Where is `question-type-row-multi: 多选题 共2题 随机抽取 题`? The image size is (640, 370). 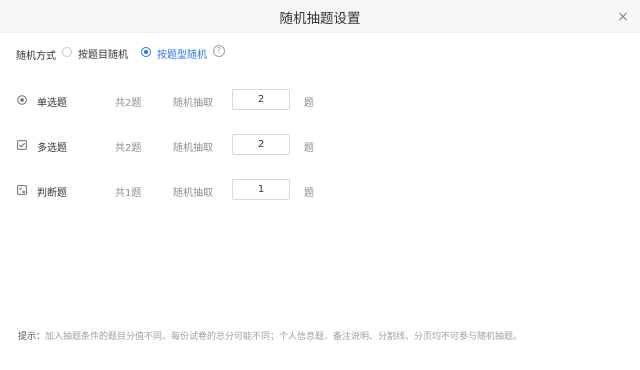 question-type-row-multi: 多选题 共2题 随机抽取 题 is located at coordinates (177, 145).